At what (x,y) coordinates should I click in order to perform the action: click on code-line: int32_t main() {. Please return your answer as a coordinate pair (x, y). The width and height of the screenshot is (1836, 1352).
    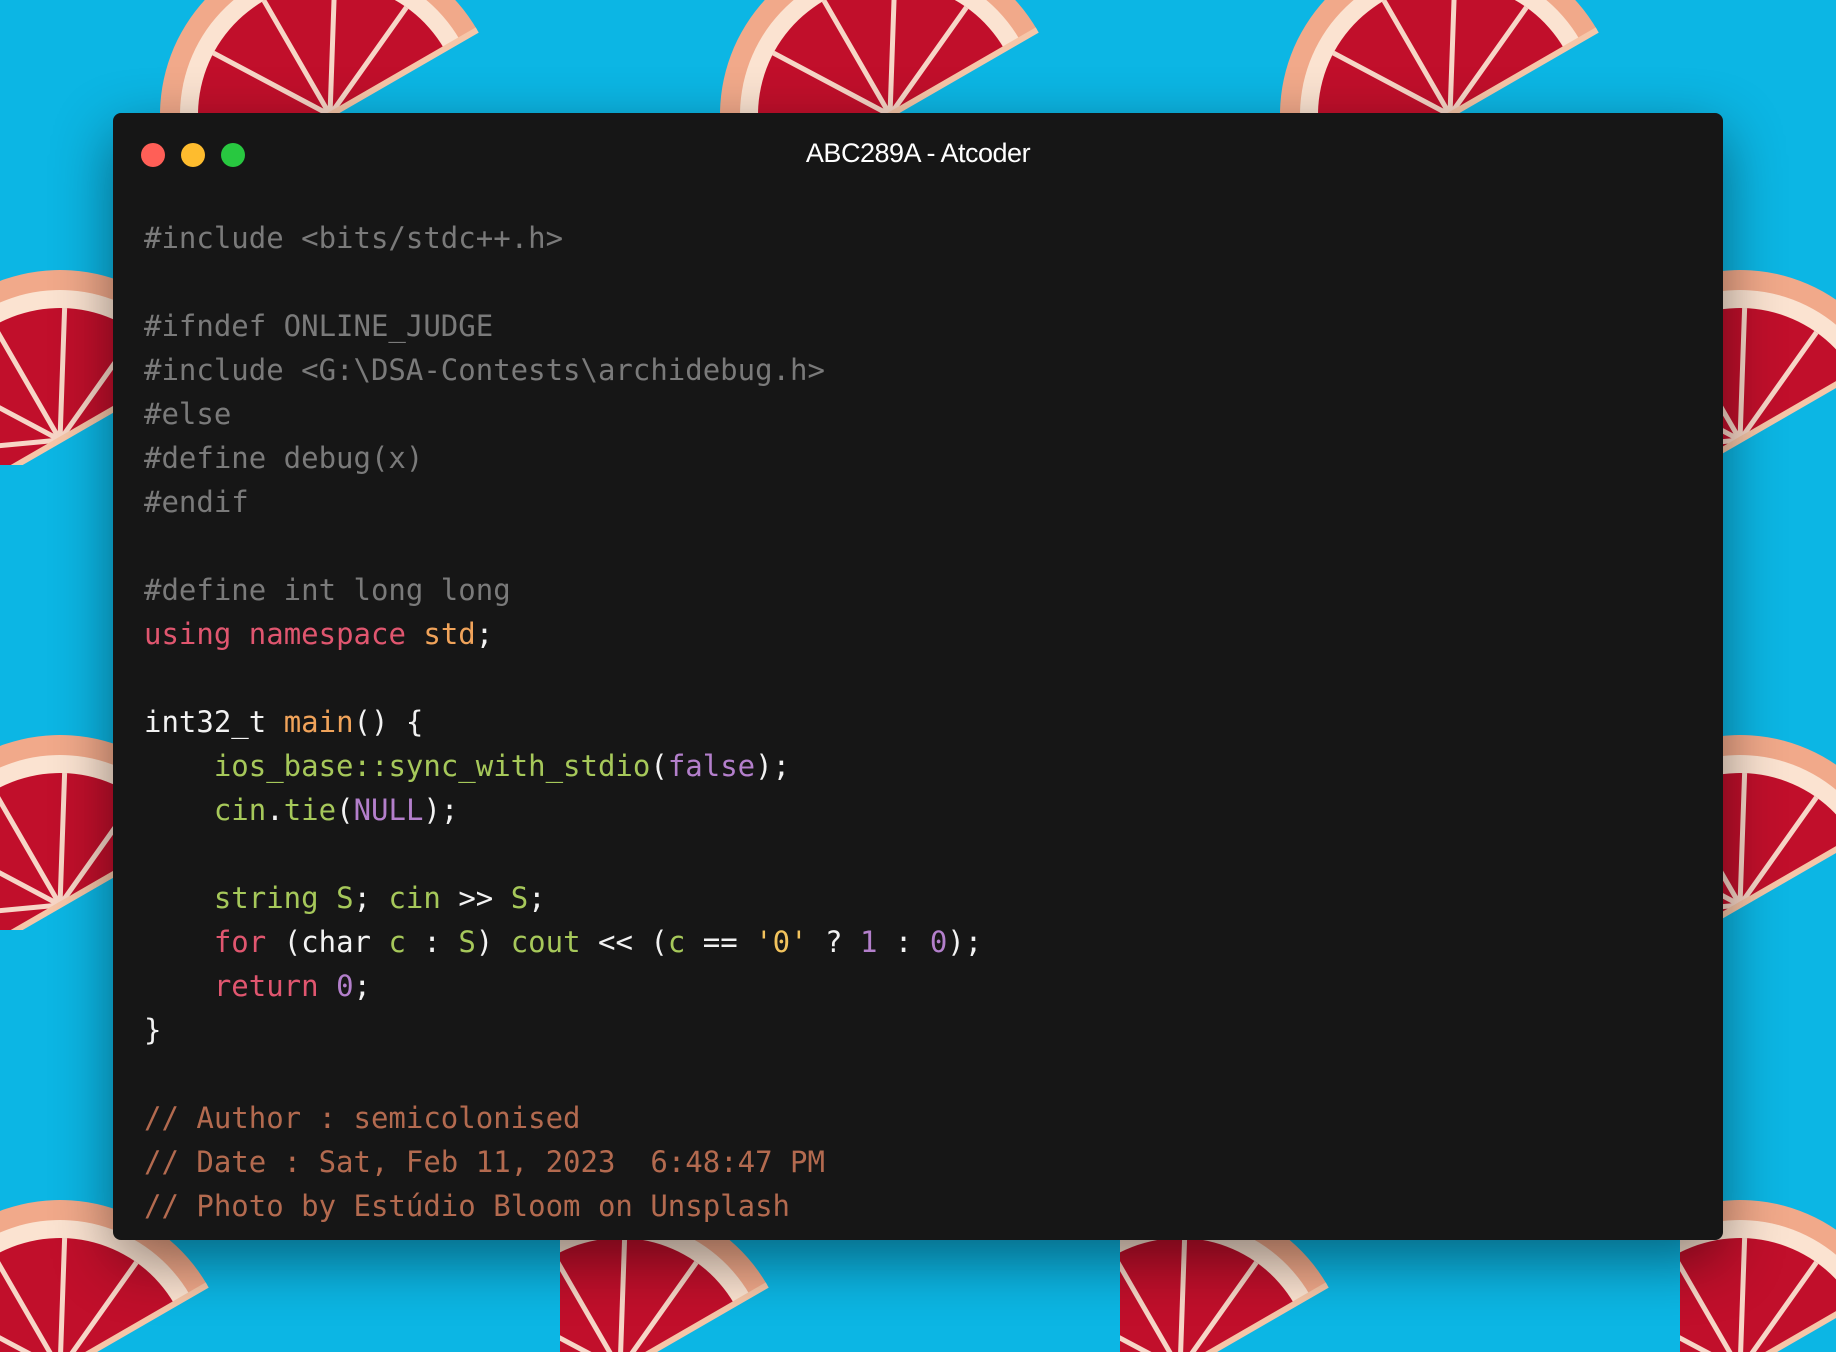
    Looking at the image, I should click on (563, 722).